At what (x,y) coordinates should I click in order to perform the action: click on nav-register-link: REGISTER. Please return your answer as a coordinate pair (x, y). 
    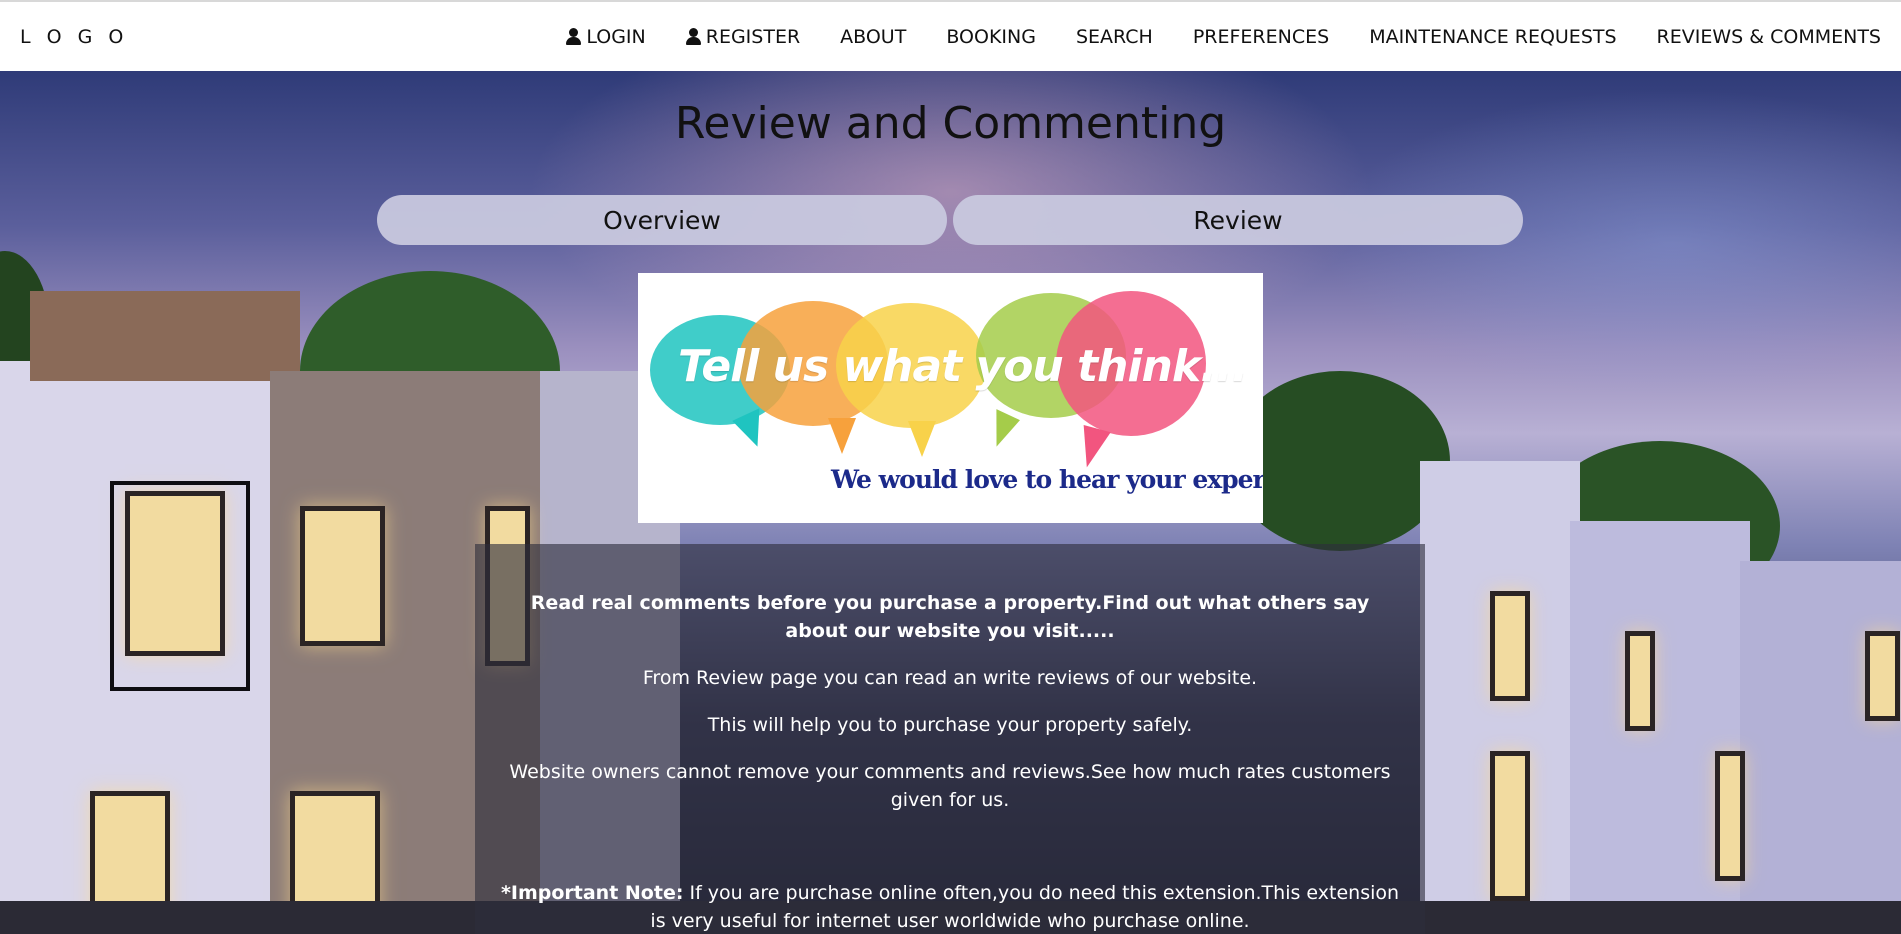
    Looking at the image, I should click on (743, 36).